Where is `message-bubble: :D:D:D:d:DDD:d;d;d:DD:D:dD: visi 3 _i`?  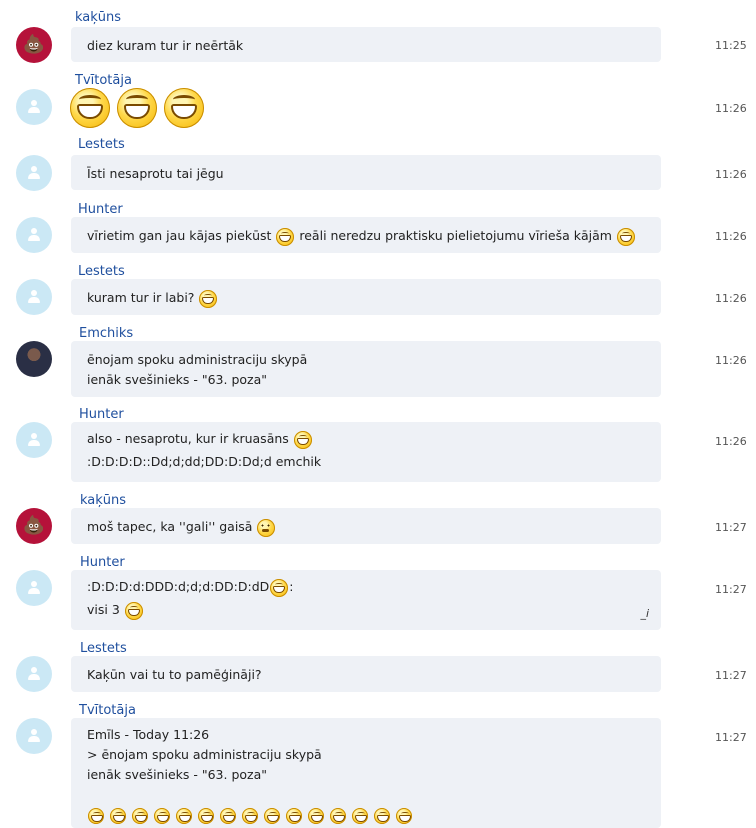
message-bubble: :D:D:D:d:DDD:d;d;d:DD:D:dD: visi 3 _i is located at coordinates (366, 600).